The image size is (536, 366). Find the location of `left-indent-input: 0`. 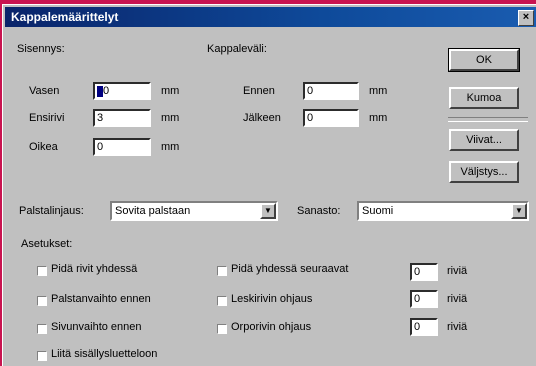

left-indent-input: 0 is located at coordinates (122, 91).